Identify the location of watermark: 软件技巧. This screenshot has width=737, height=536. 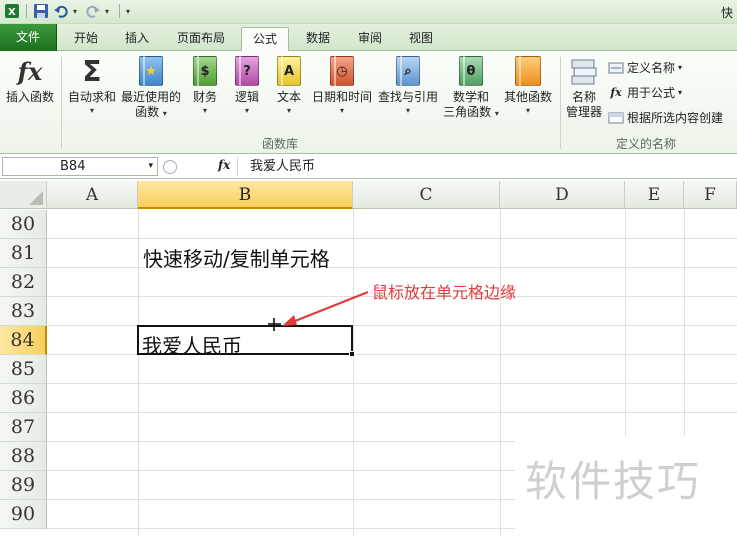
(626, 486).